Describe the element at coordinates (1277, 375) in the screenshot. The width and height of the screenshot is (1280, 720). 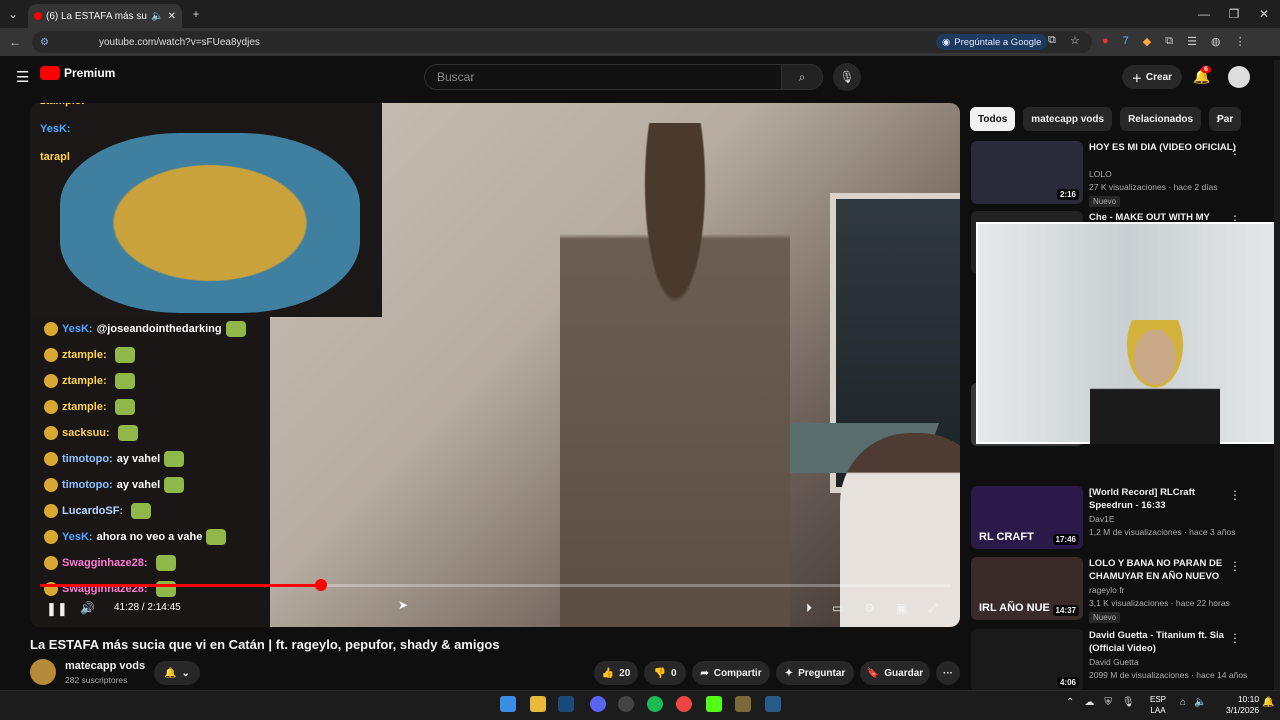
I see `page-scrollbar` at that location.